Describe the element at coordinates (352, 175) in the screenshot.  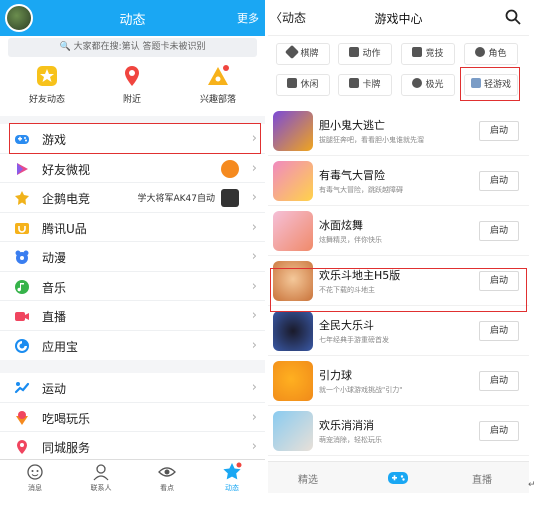
I see `game-name: 有毒气大冒险` at that location.